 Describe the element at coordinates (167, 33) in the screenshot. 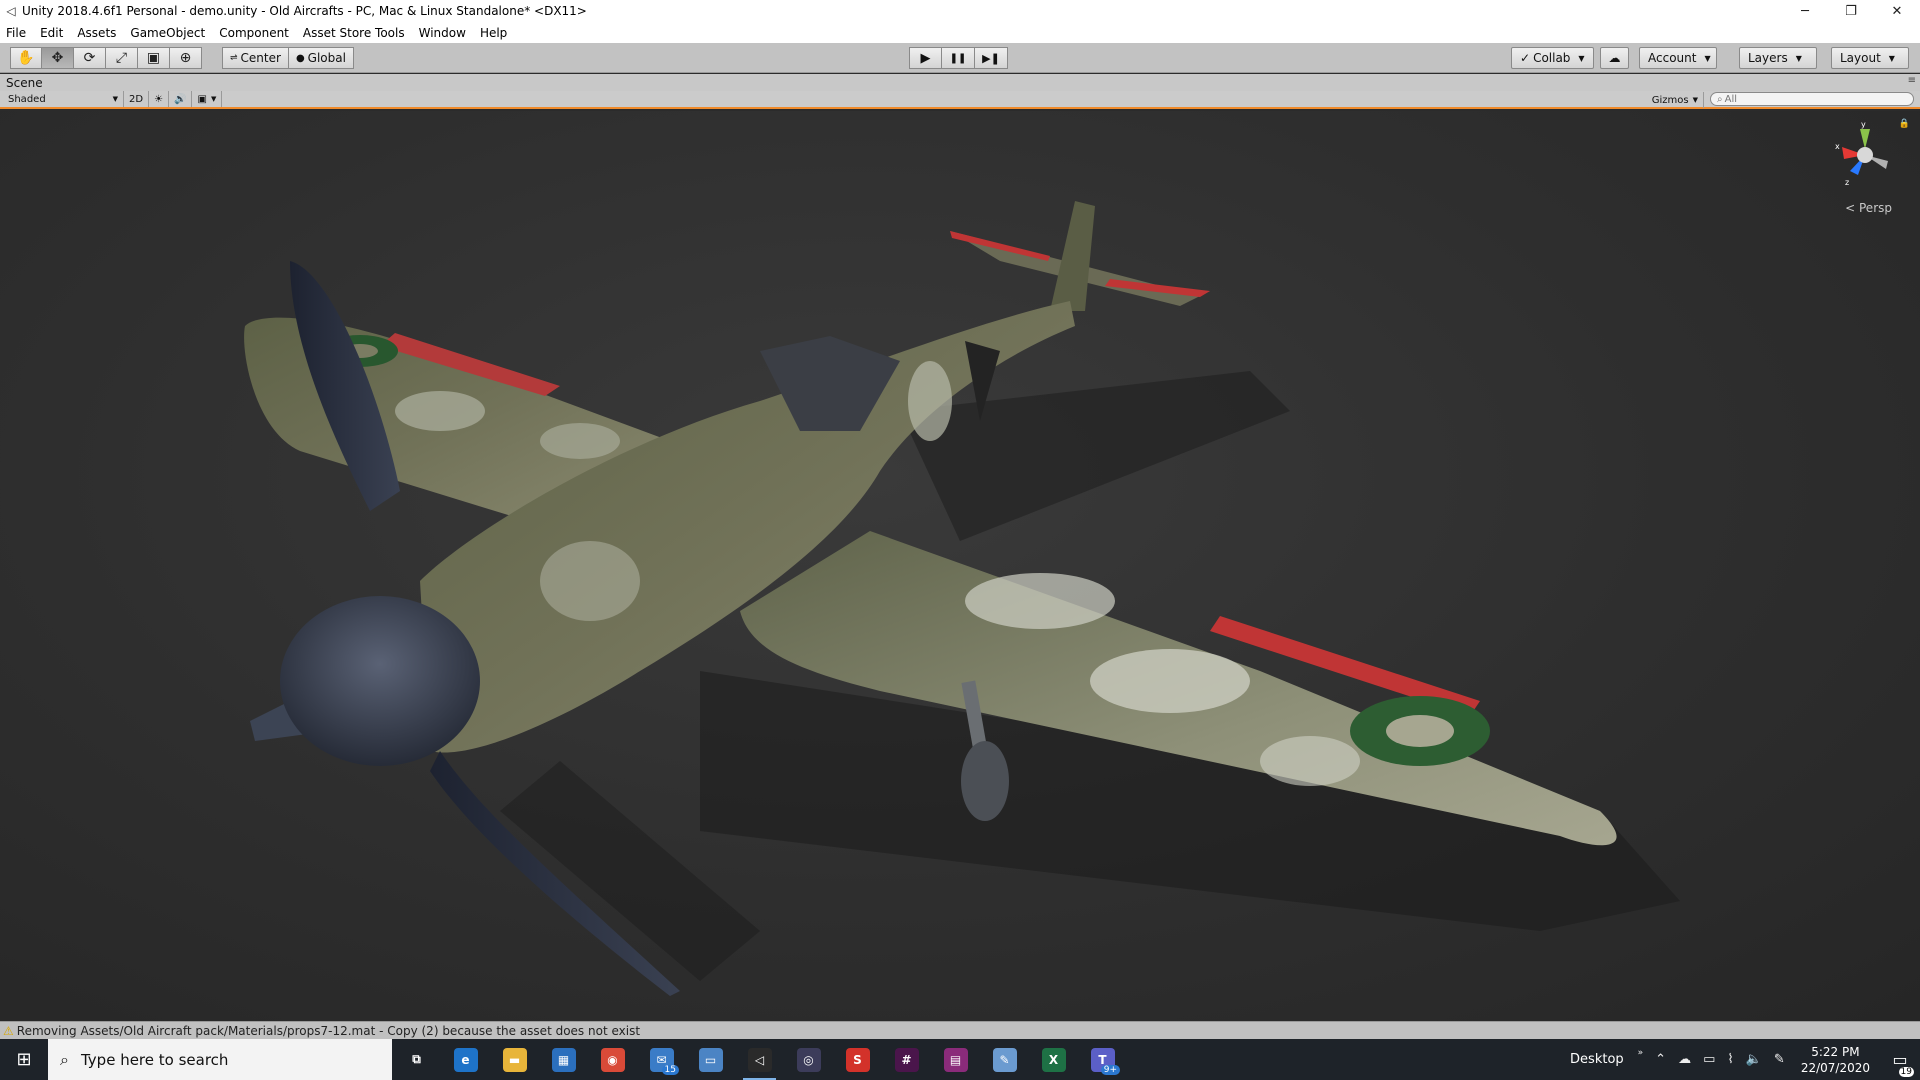

I see `menu-gameobject: GameObject` at that location.